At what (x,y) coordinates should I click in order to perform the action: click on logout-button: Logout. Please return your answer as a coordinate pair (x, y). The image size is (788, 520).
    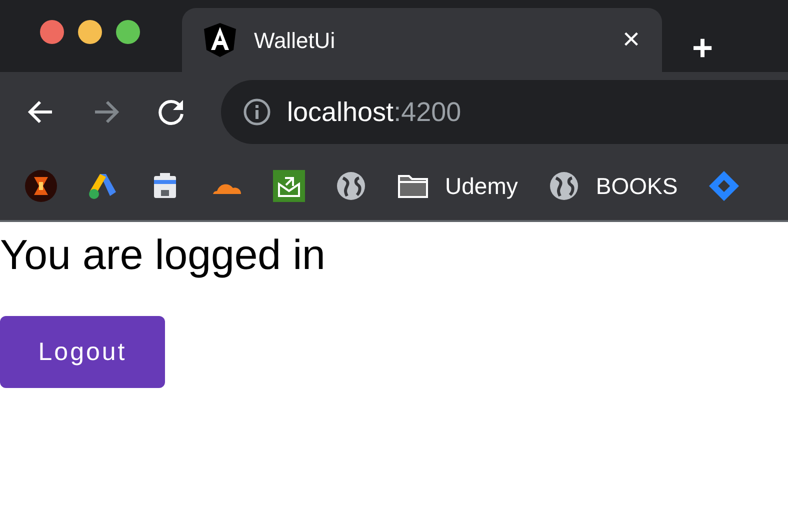
    Looking at the image, I should click on (82, 352).